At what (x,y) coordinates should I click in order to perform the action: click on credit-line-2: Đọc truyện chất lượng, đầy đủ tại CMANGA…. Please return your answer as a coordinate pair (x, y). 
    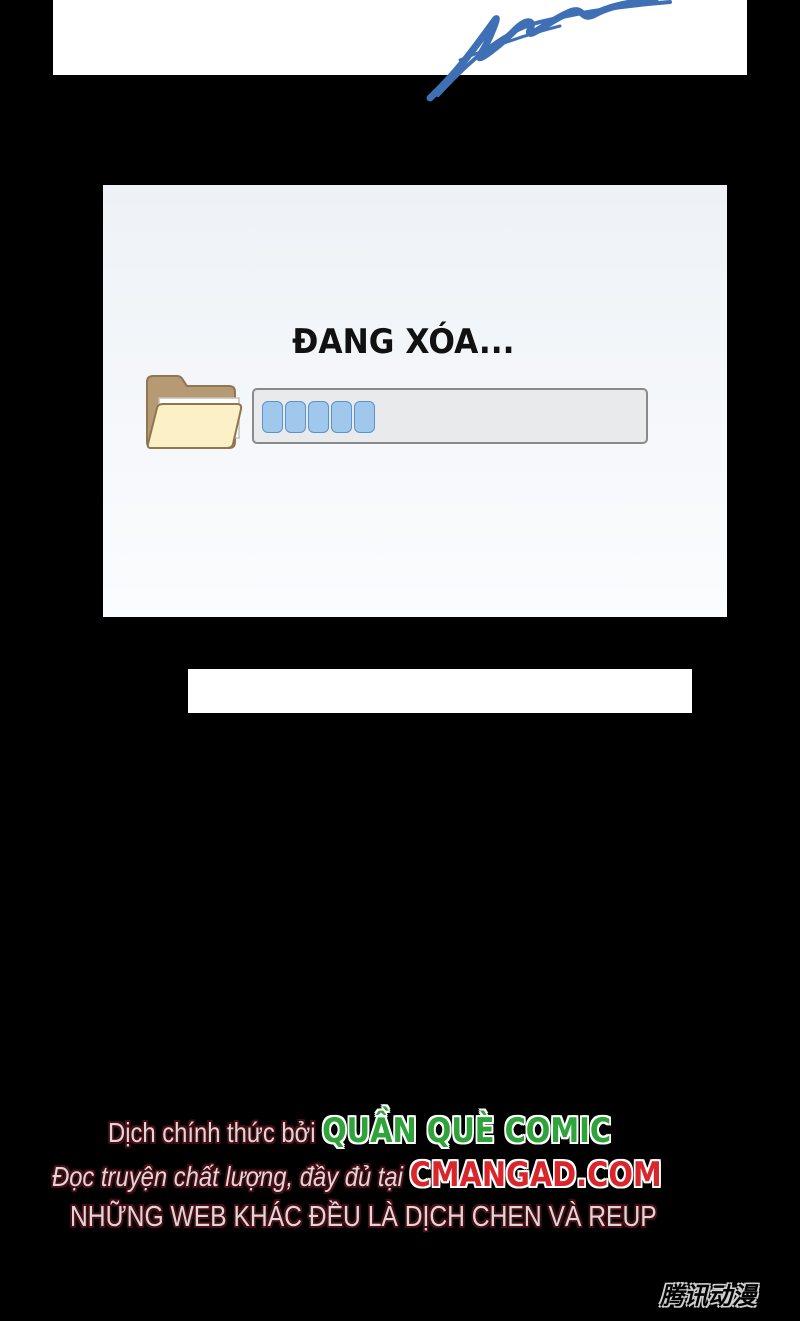
    Looking at the image, I should click on (410, 1175).